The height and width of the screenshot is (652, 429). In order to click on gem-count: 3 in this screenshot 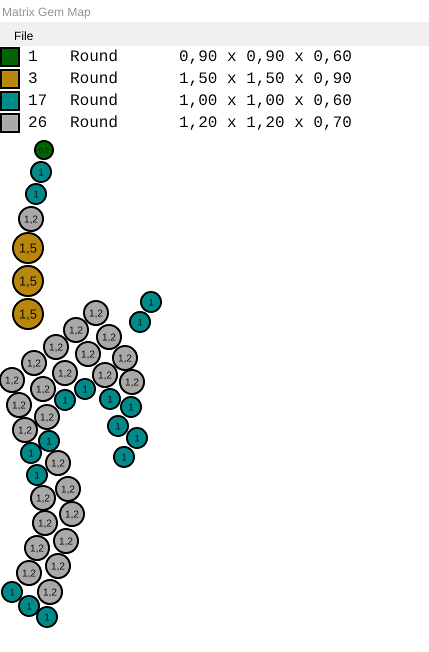, I will do `click(33, 79)`.